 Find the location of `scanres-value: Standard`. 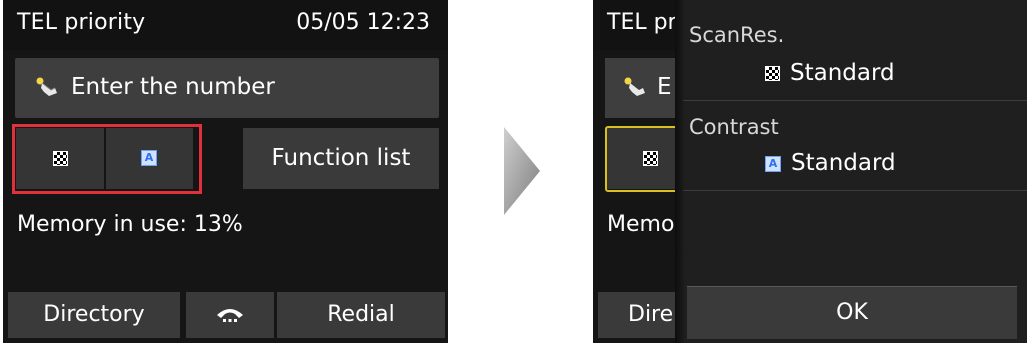

scanres-value: Standard is located at coordinates (830, 73).